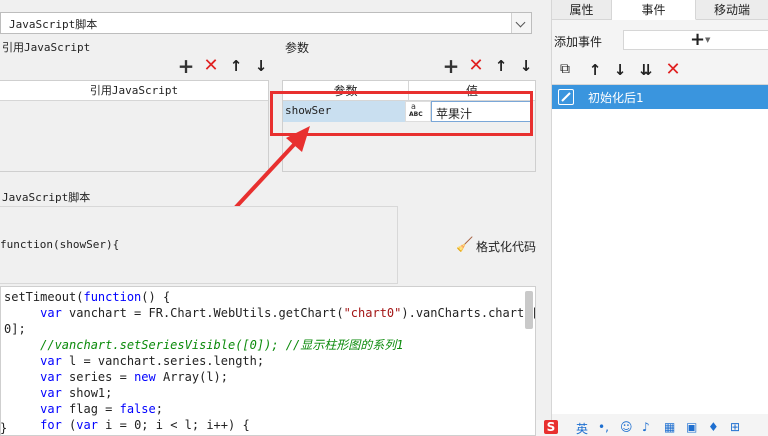 Image resolution: width=768 pixels, height=436 pixels. Describe the element at coordinates (44, 297) in the screenshot. I see `code-token: setTimeout(` at that location.